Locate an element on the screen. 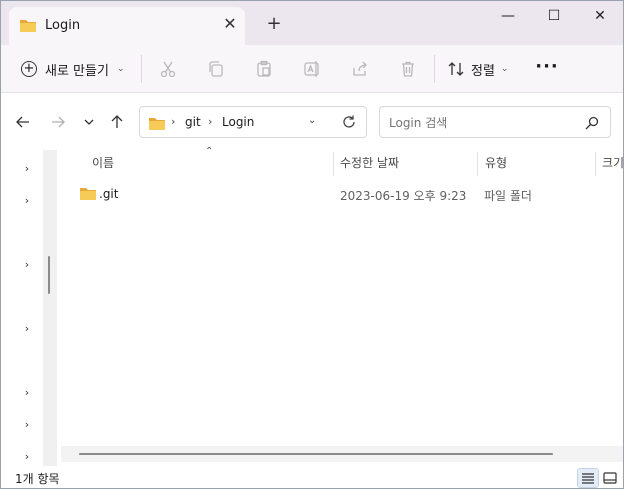 The height and width of the screenshot is (489, 624). command-bar: + 새로 만들기 ⌄ 정렬 ⌄ ··· is located at coordinates (312, 69).